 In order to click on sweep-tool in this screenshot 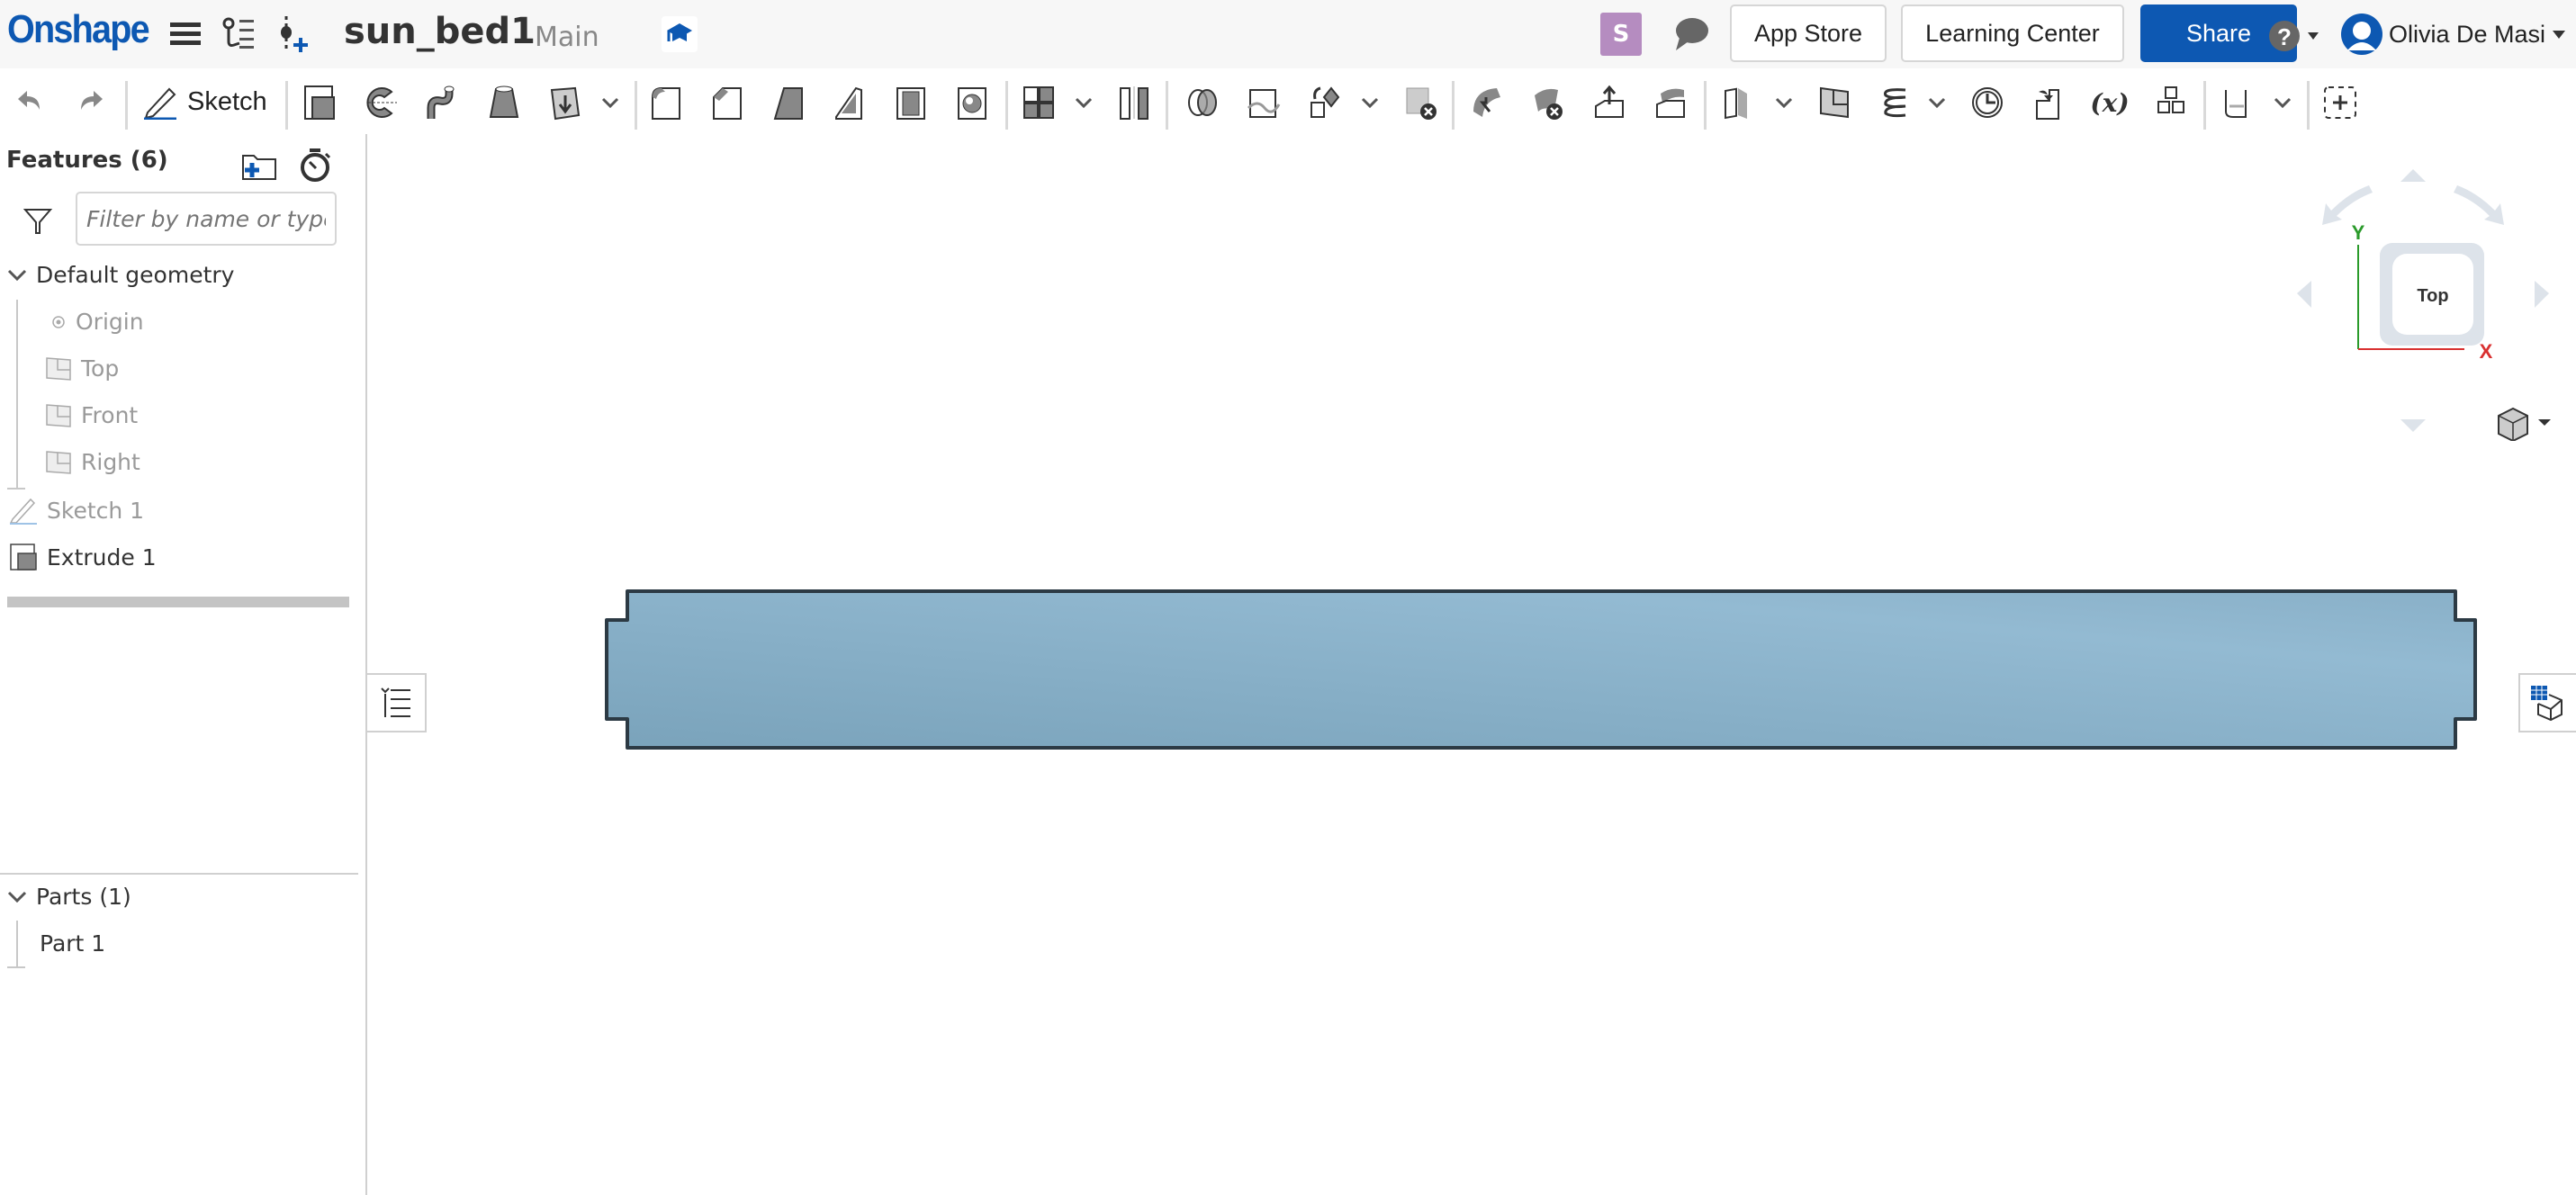, I will do `click(443, 102)`.